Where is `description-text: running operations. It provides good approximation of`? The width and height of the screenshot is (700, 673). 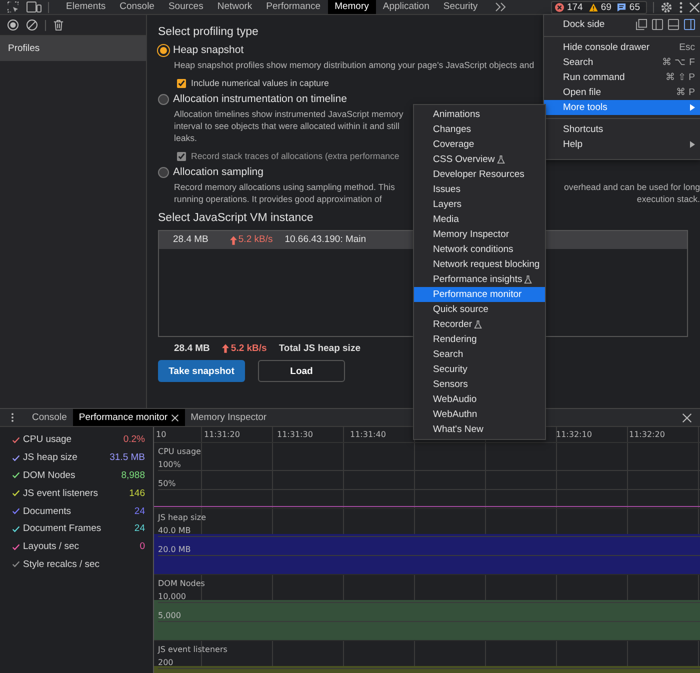 description-text: running operations. It provides good approximation of is located at coordinates (278, 199).